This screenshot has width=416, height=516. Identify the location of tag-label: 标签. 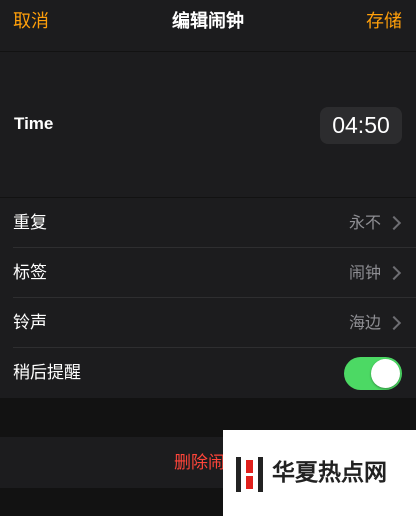
(30, 273).